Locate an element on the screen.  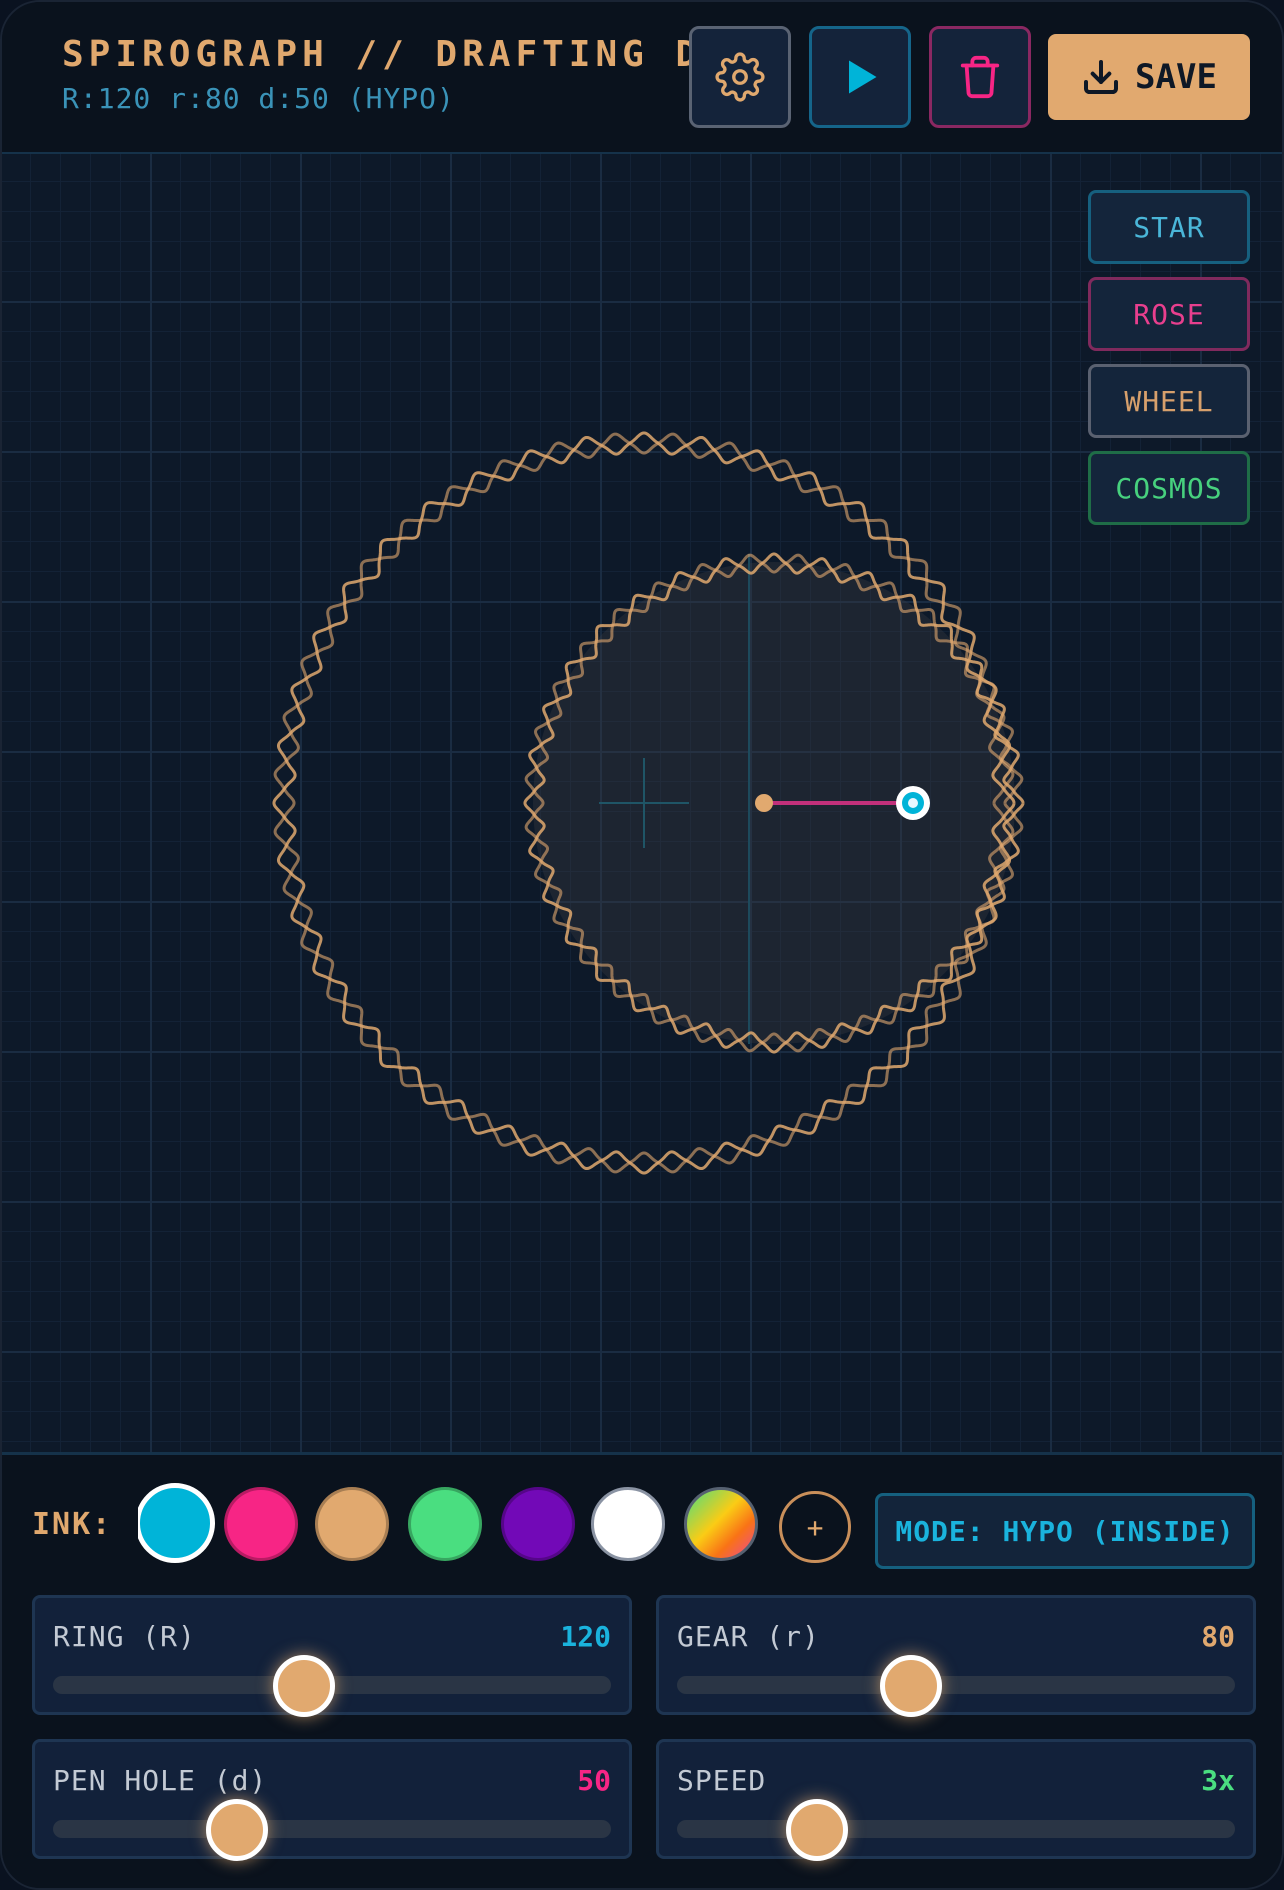
settings-button is located at coordinates (740, 77).